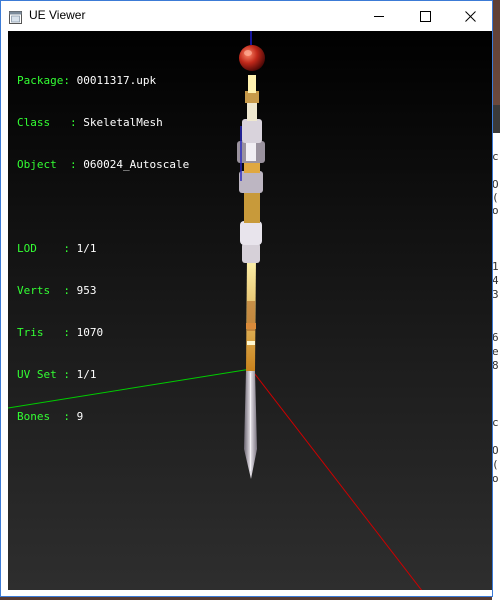  What do you see at coordinates (123, 122) in the screenshot?
I see `info-value-class: SkeletalMesh` at bounding box center [123, 122].